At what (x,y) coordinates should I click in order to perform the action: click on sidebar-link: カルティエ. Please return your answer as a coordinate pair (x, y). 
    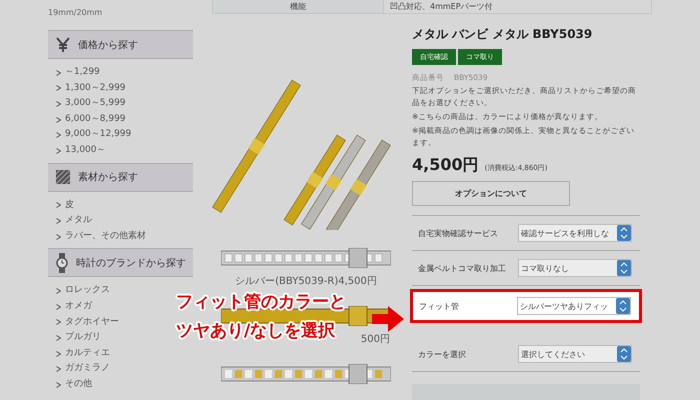
    Looking at the image, I should click on (87, 354).